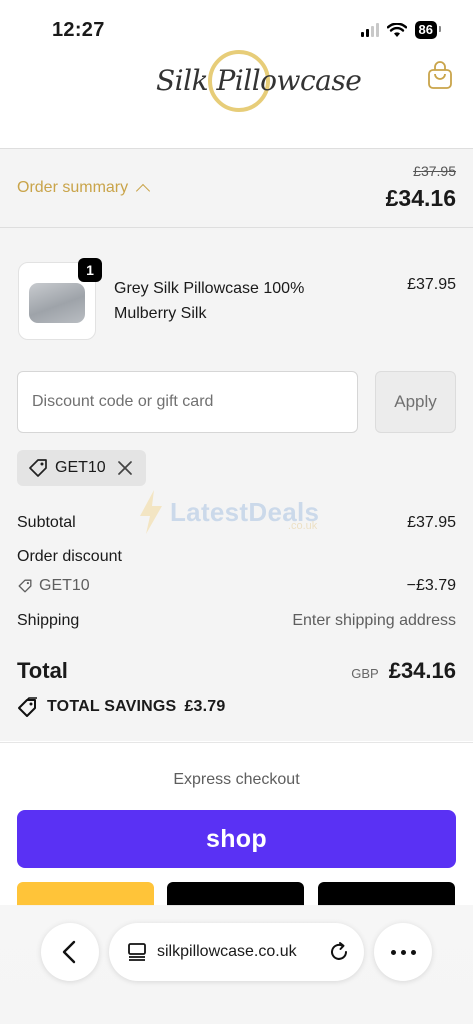 The image size is (473, 1024). Describe the element at coordinates (236, 586) in the screenshot. I see `discount-code-row: GET10 −£3.79` at that location.